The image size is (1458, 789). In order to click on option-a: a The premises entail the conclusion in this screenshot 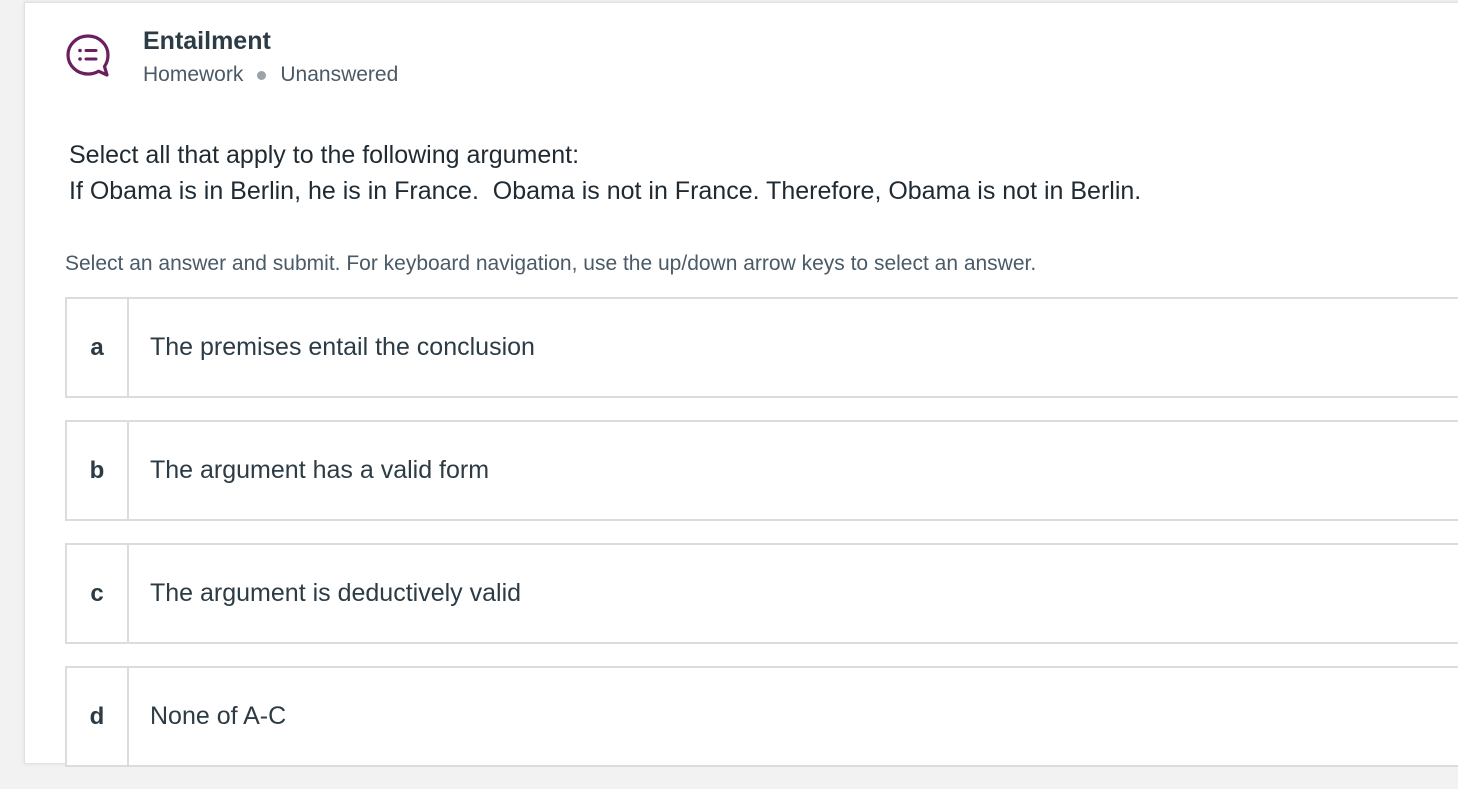, I will do `click(761, 347)`.